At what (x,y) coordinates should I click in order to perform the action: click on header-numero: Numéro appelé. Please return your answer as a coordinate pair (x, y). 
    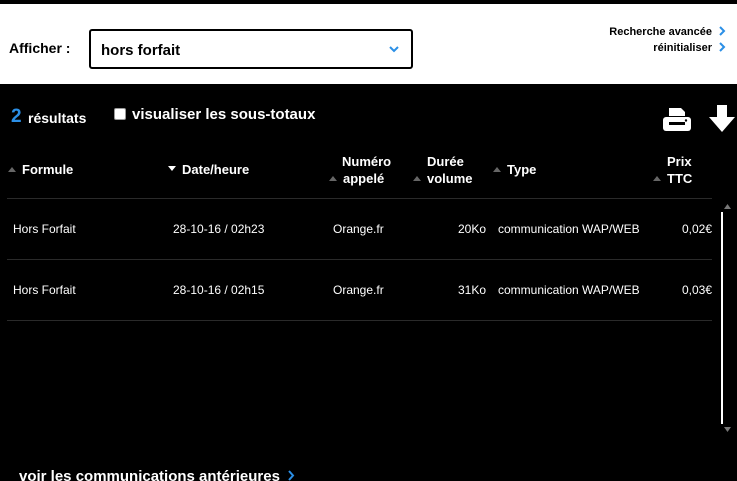
    Looking at the image, I should click on (360, 170).